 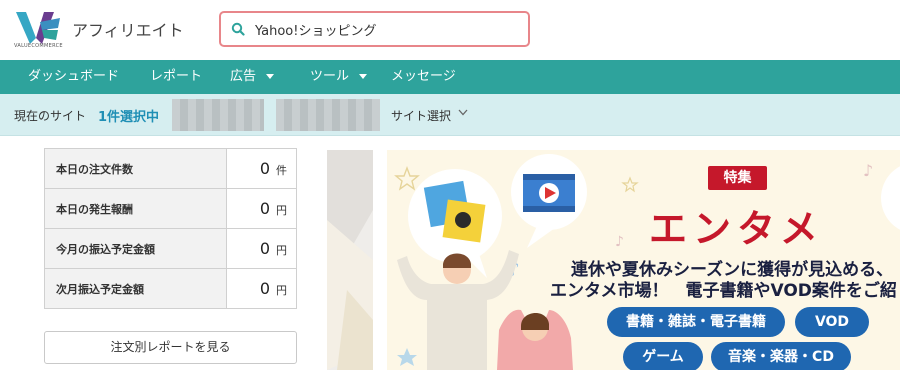 I want to click on stat-label: 本日の注文件数, so click(x=135, y=168).